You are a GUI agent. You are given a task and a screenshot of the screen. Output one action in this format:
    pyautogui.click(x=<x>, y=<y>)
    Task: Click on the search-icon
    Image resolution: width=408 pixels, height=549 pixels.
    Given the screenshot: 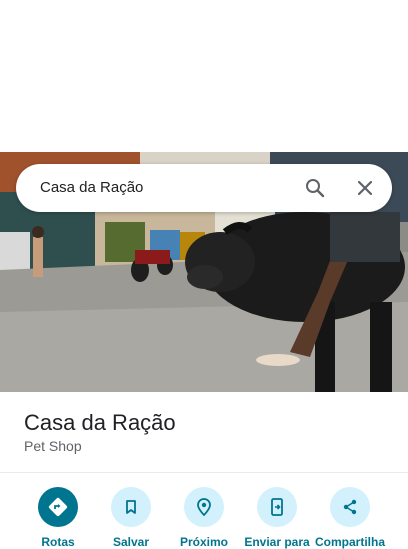 What is the action you would take?
    pyautogui.click(x=315, y=188)
    